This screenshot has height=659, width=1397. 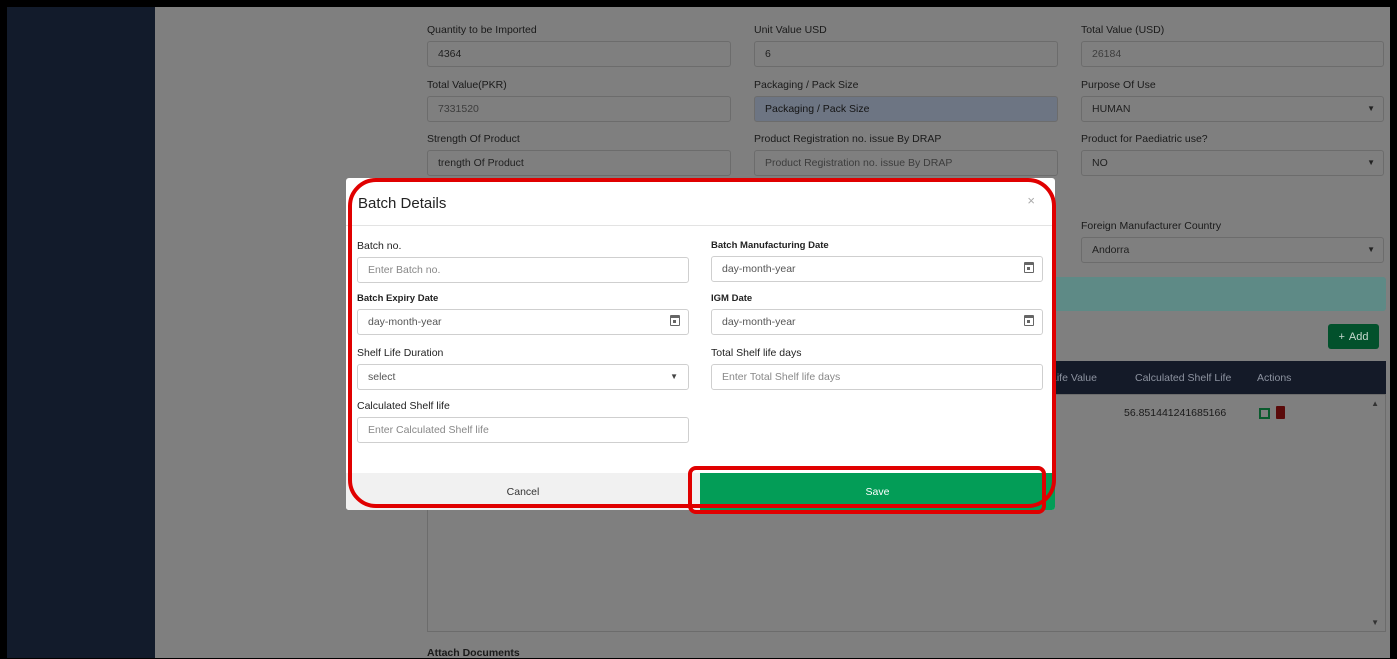 What do you see at coordinates (906, 109) in the screenshot?
I see `packaging-input: Packaging / Pack Size` at bounding box center [906, 109].